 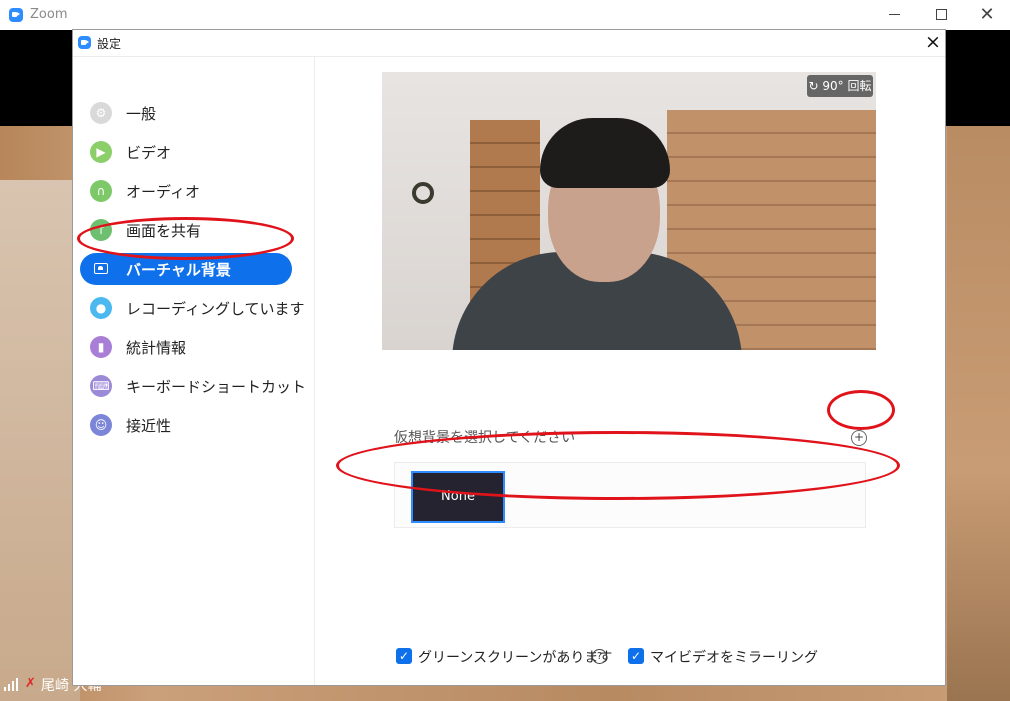 I want to click on record-icon: ●, so click(x=101, y=308).